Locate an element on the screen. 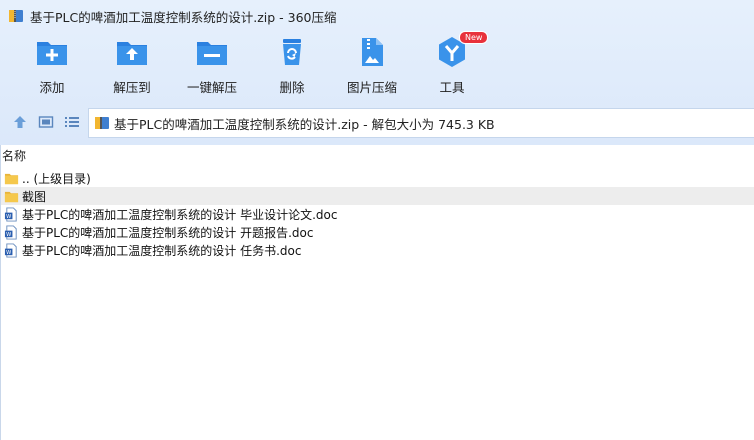 This screenshot has width=754, height=440. address-bar: 基于PLC的啤酒加工温度控制系统的设计.zip - 解包大小为 745.3 KB is located at coordinates (421, 123).